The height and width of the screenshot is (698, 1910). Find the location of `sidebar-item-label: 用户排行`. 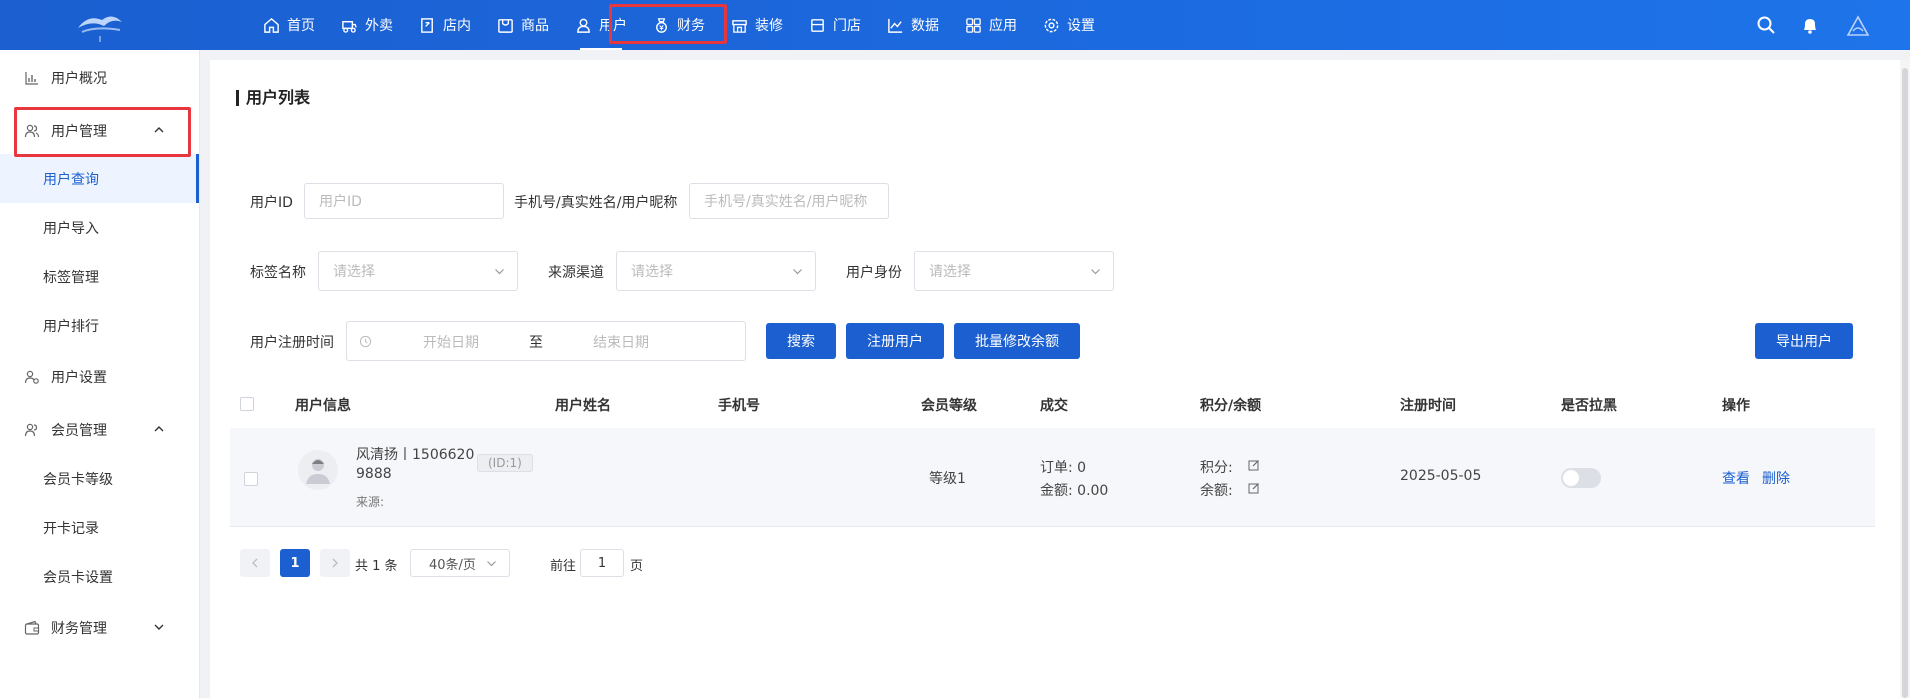

sidebar-item-label: 用户排行 is located at coordinates (71, 326).